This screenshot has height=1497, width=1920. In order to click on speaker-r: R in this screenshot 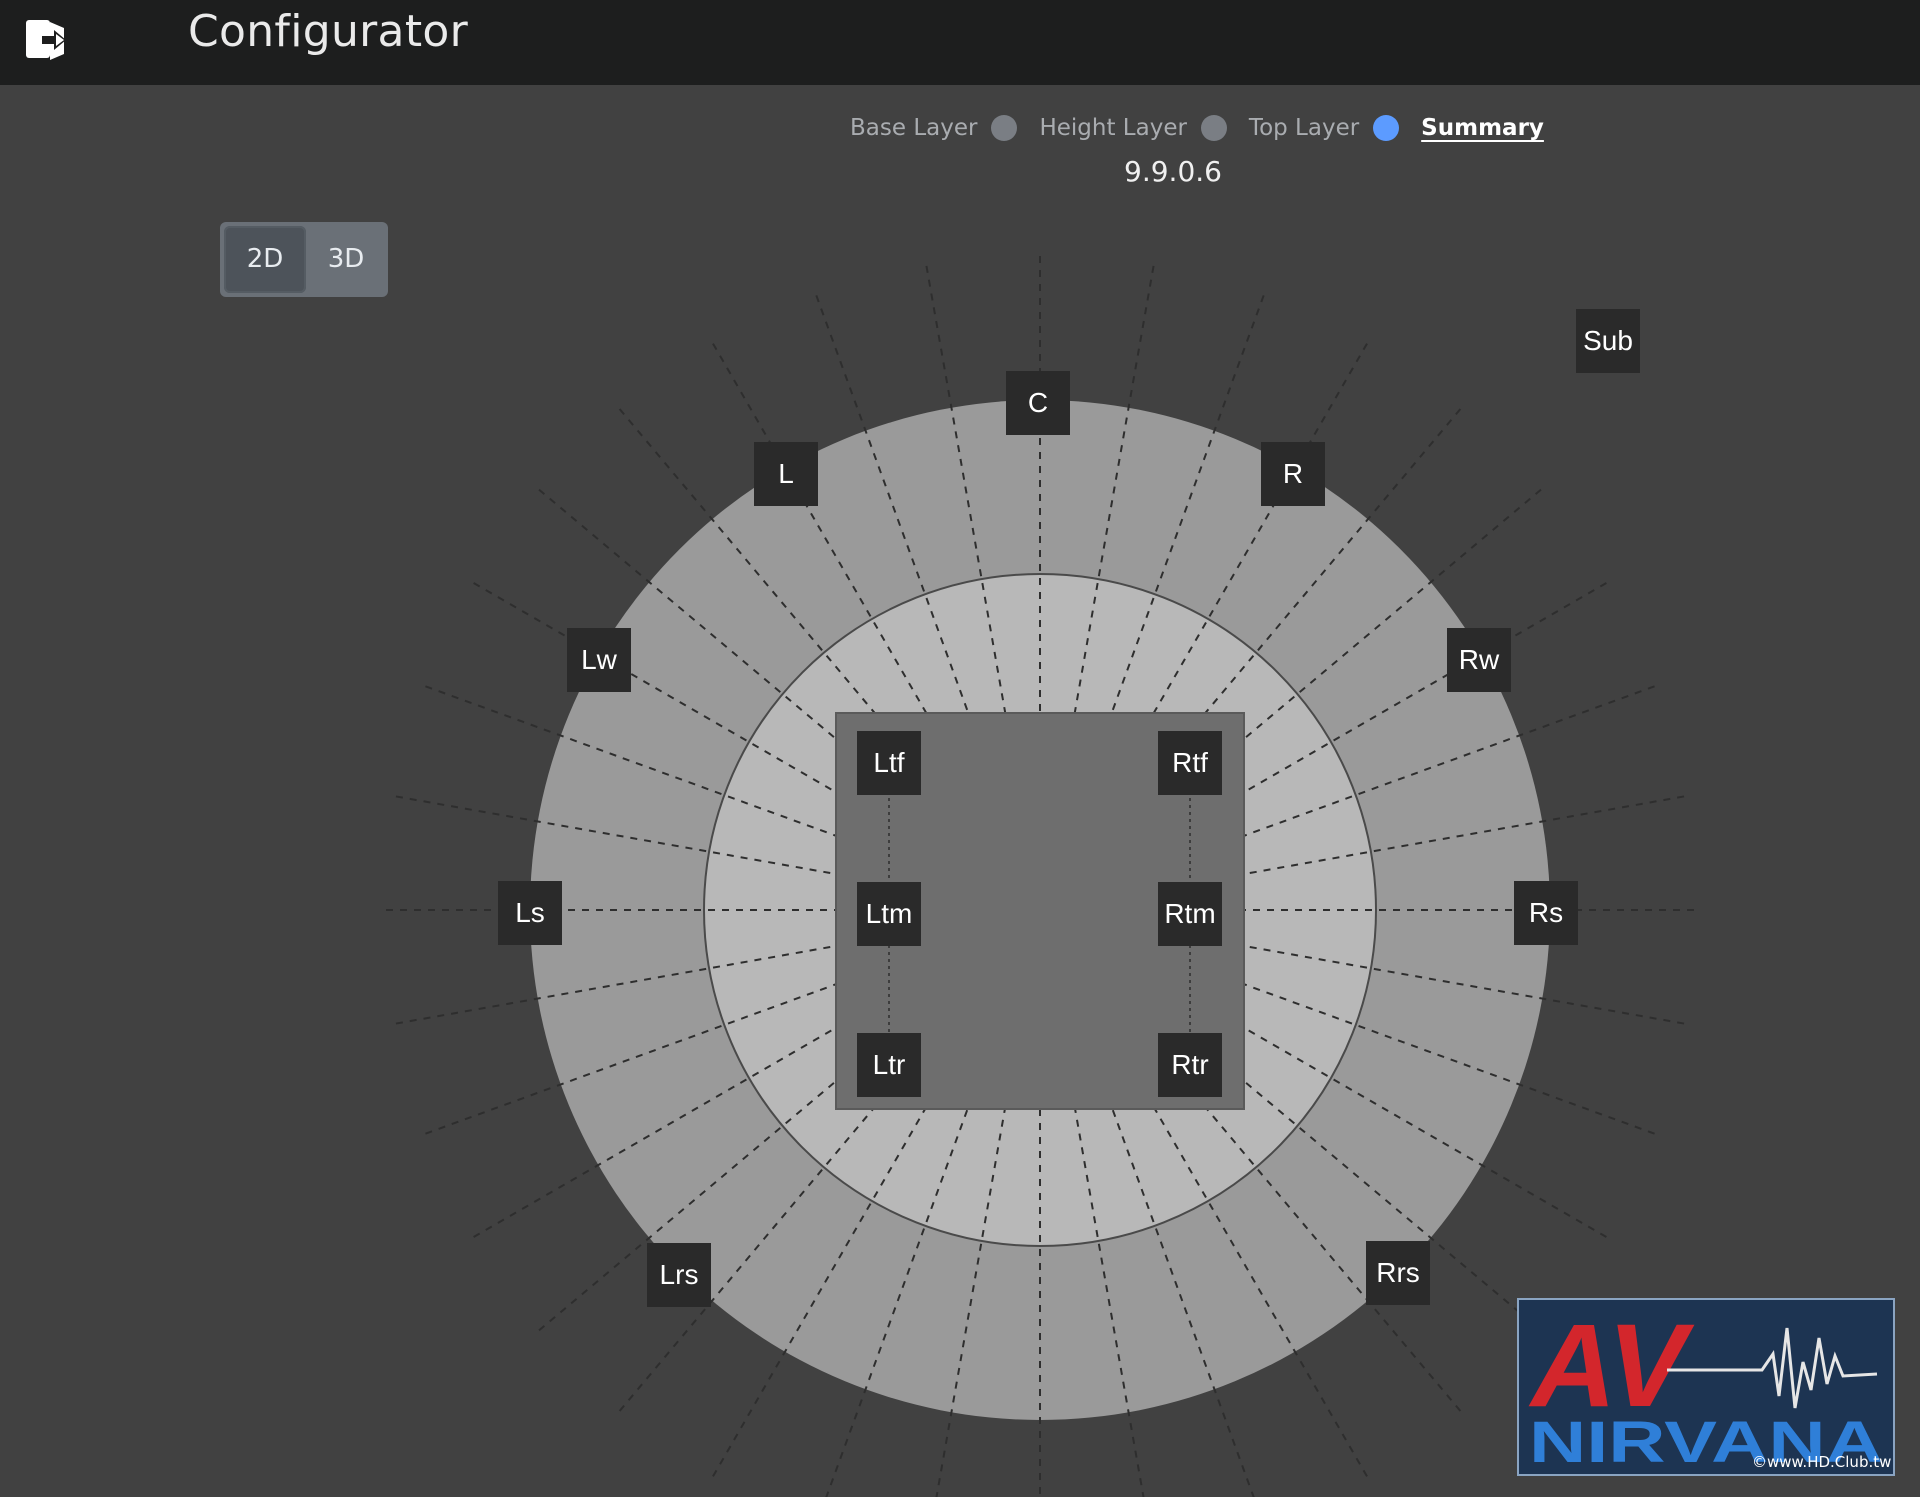, I will do `click(1293, 474)`.